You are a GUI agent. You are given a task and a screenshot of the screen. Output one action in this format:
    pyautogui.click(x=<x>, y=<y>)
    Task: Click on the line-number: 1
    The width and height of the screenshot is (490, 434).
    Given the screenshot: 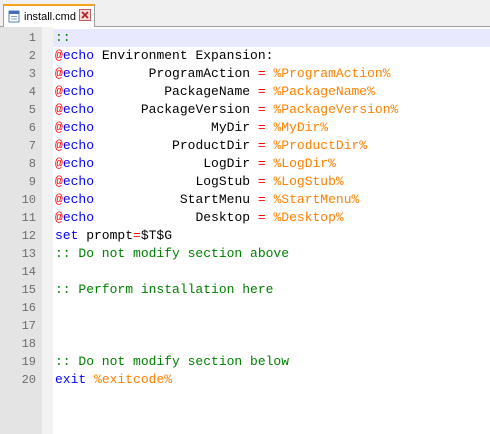 What is the action you would take?
    pyautogui.click(x=32, y=38)
    